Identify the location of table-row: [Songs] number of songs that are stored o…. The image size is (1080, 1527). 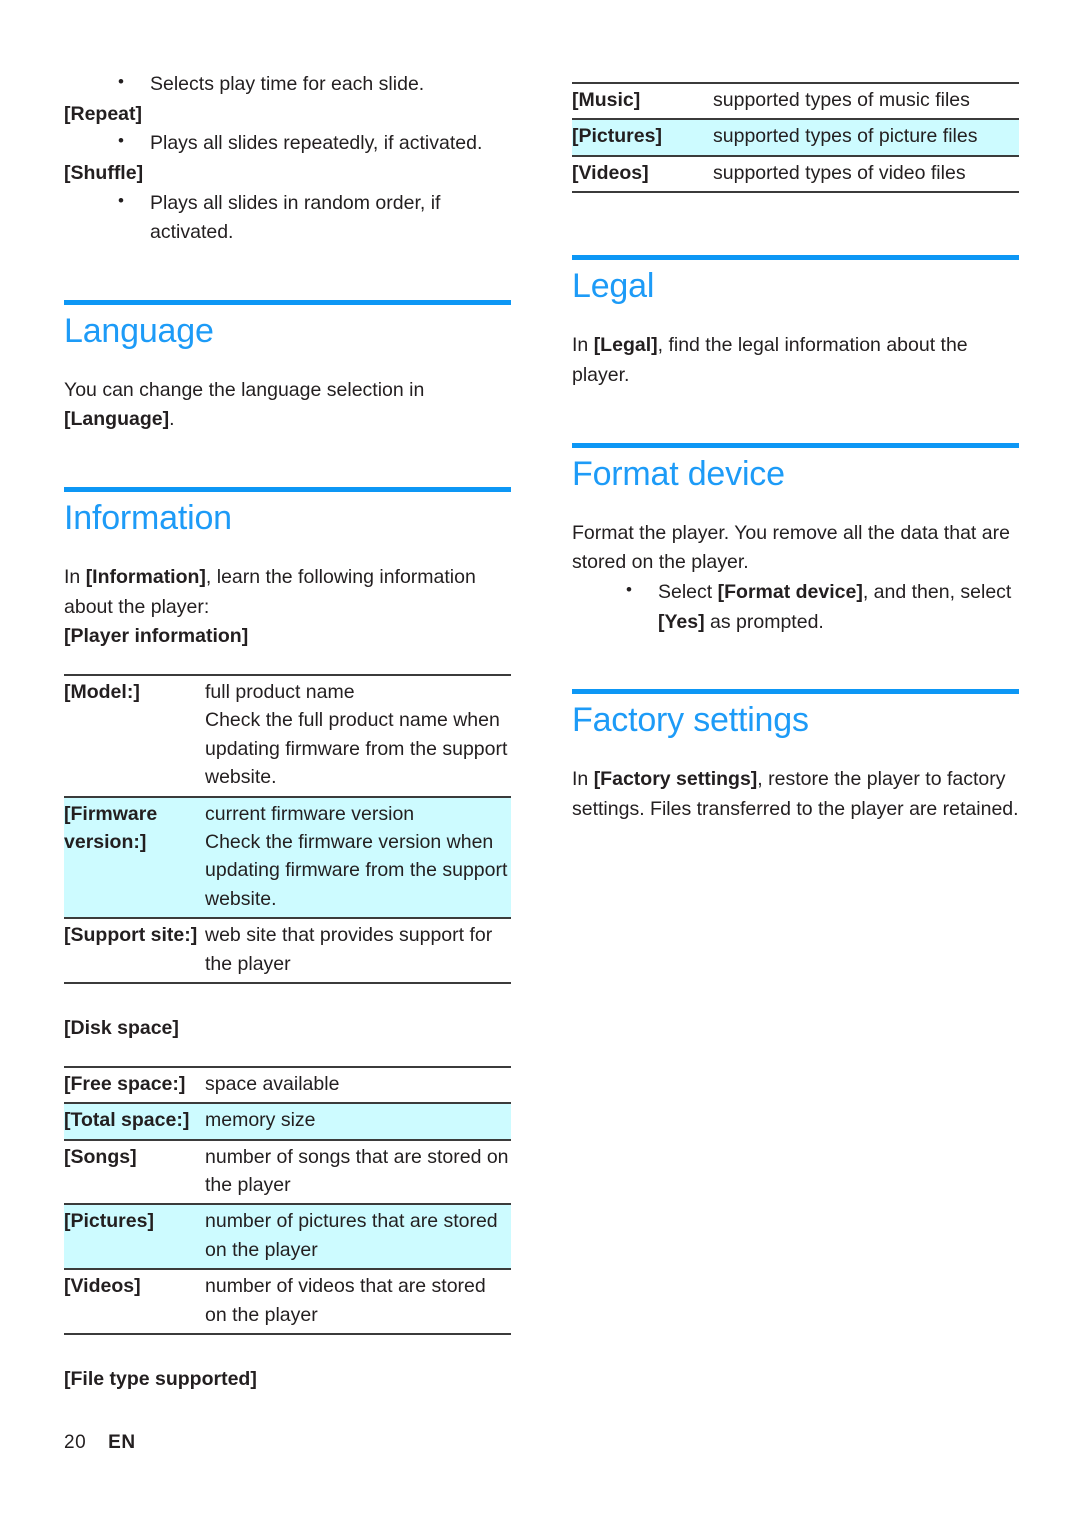
(287, 1172).